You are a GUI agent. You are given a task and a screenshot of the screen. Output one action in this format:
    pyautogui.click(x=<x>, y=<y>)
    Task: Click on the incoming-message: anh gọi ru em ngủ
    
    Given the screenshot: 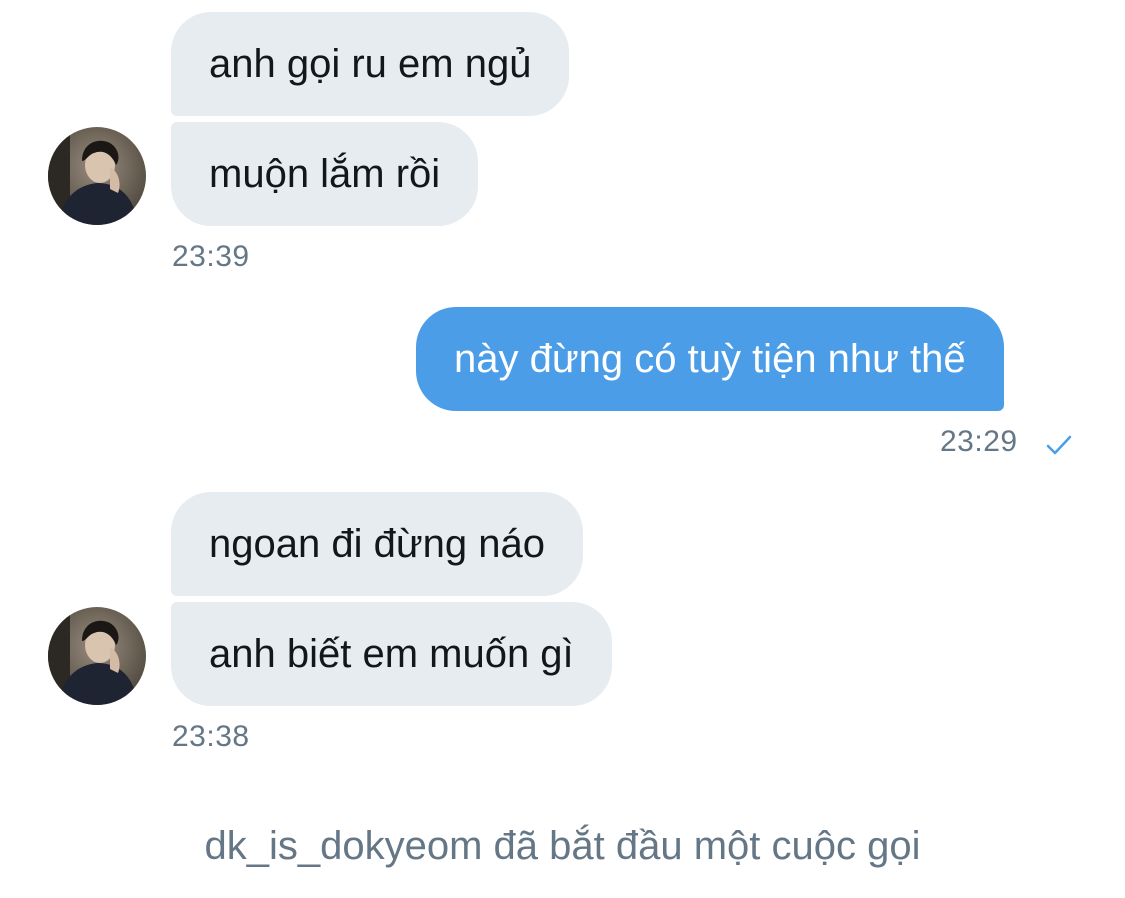 What is the action you would take?
    pyautogui.click(x=370, y=64)
    